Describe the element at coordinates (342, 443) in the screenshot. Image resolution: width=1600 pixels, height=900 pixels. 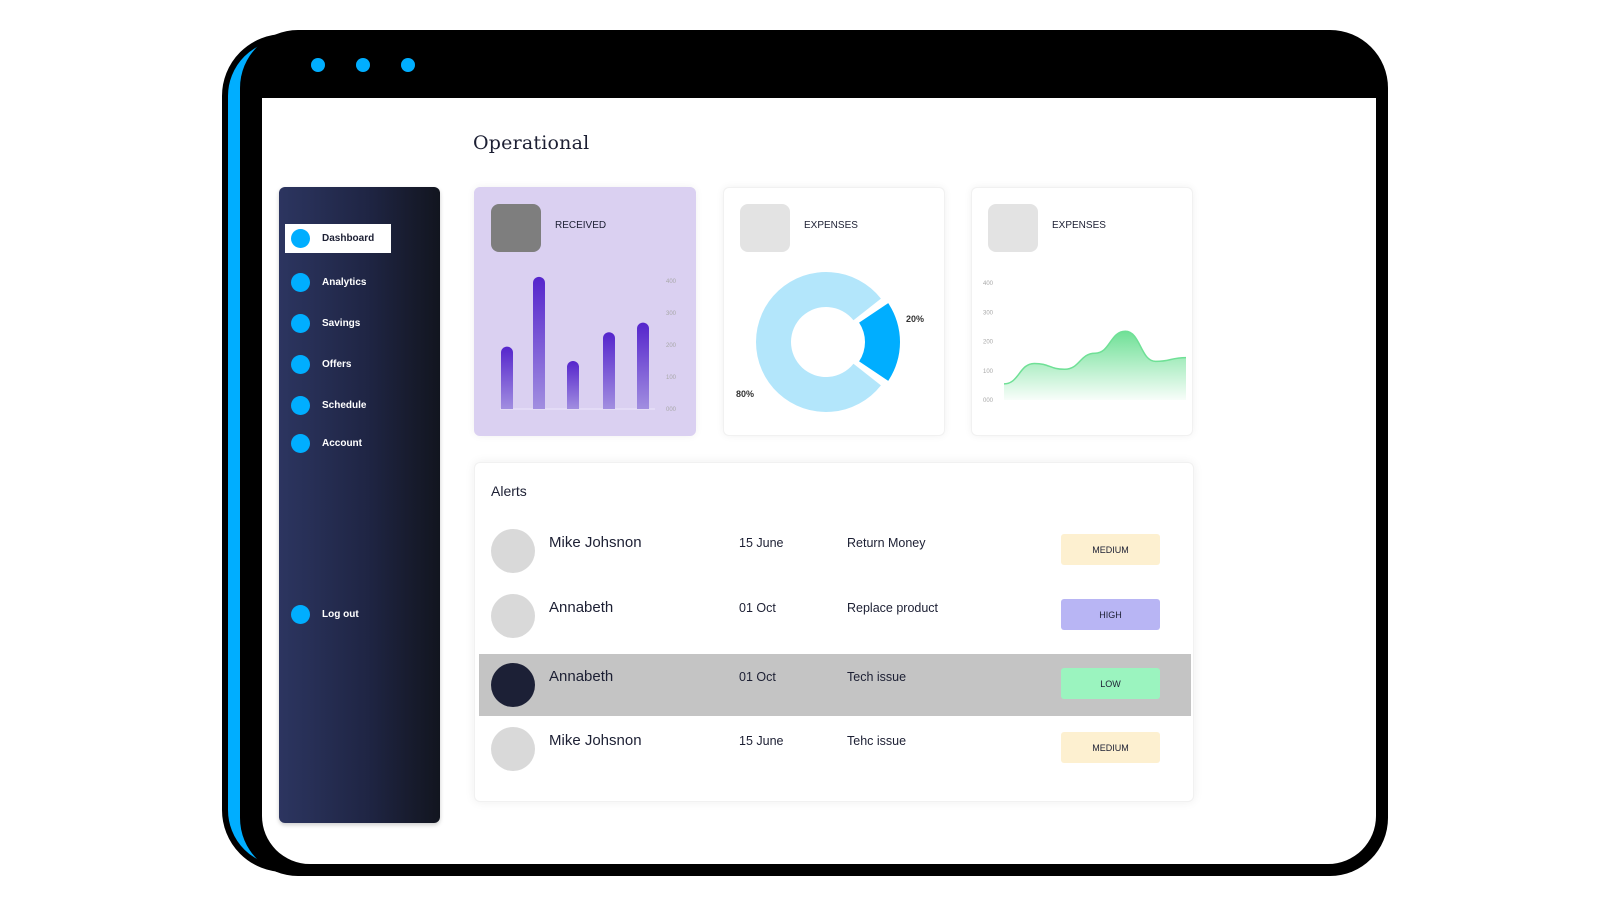
I see `sidebar-item-label: Account` at that location.